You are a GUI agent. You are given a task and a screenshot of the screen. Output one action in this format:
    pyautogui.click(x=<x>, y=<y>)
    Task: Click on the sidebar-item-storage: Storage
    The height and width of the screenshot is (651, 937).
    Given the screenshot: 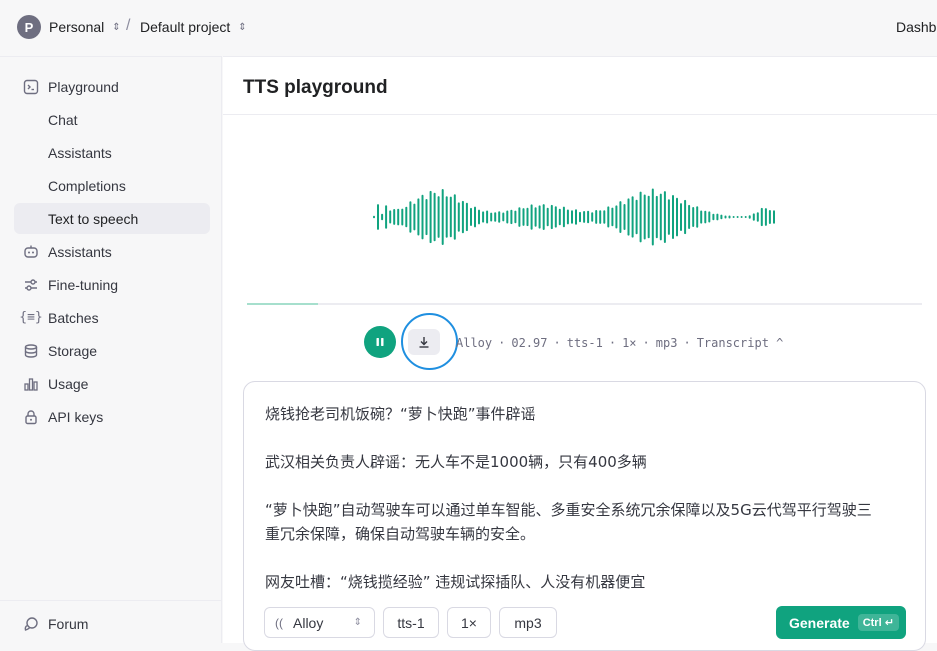 What is the action you would take?
    pyautogui.click(x=112, y=350)
    